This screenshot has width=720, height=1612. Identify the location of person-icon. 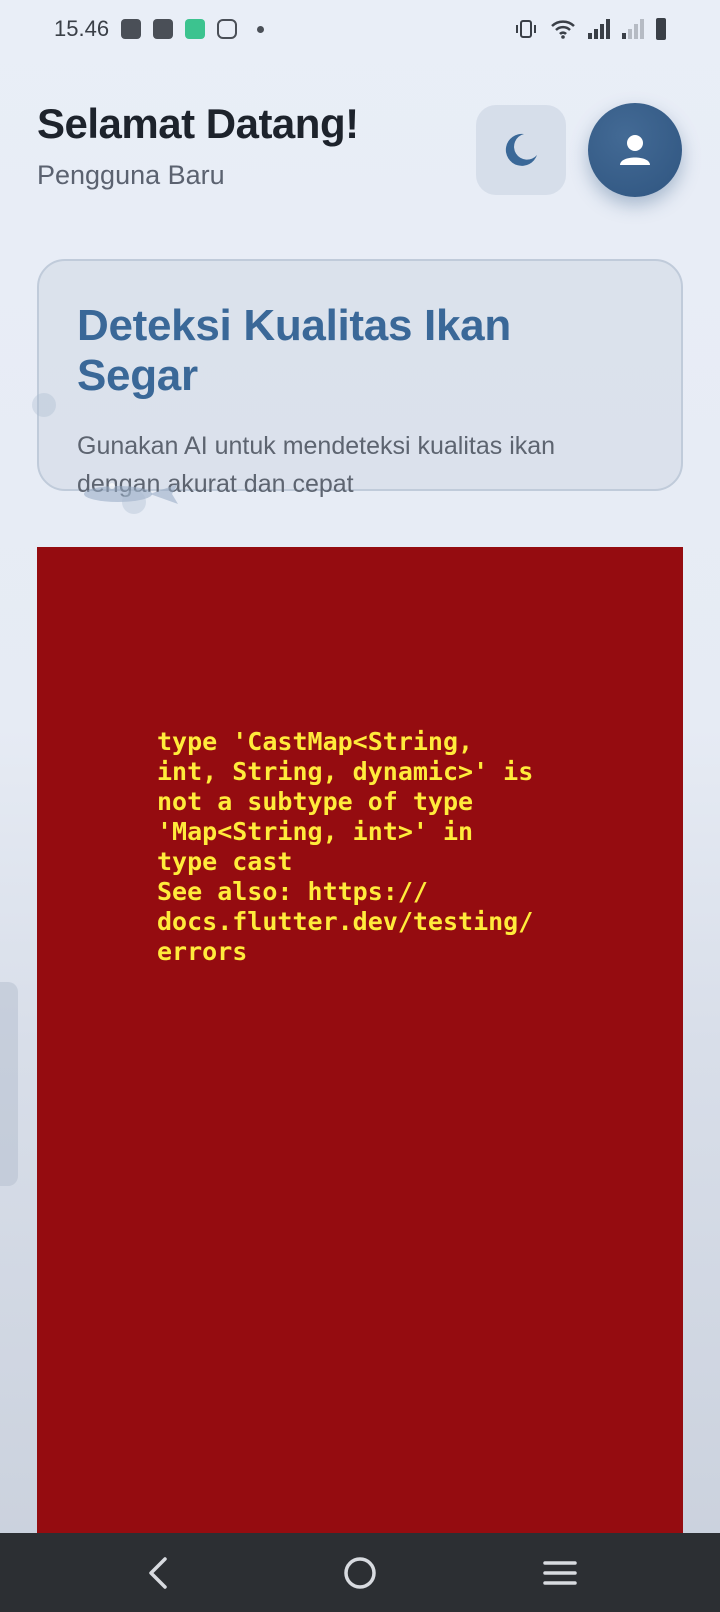
(635, 150).